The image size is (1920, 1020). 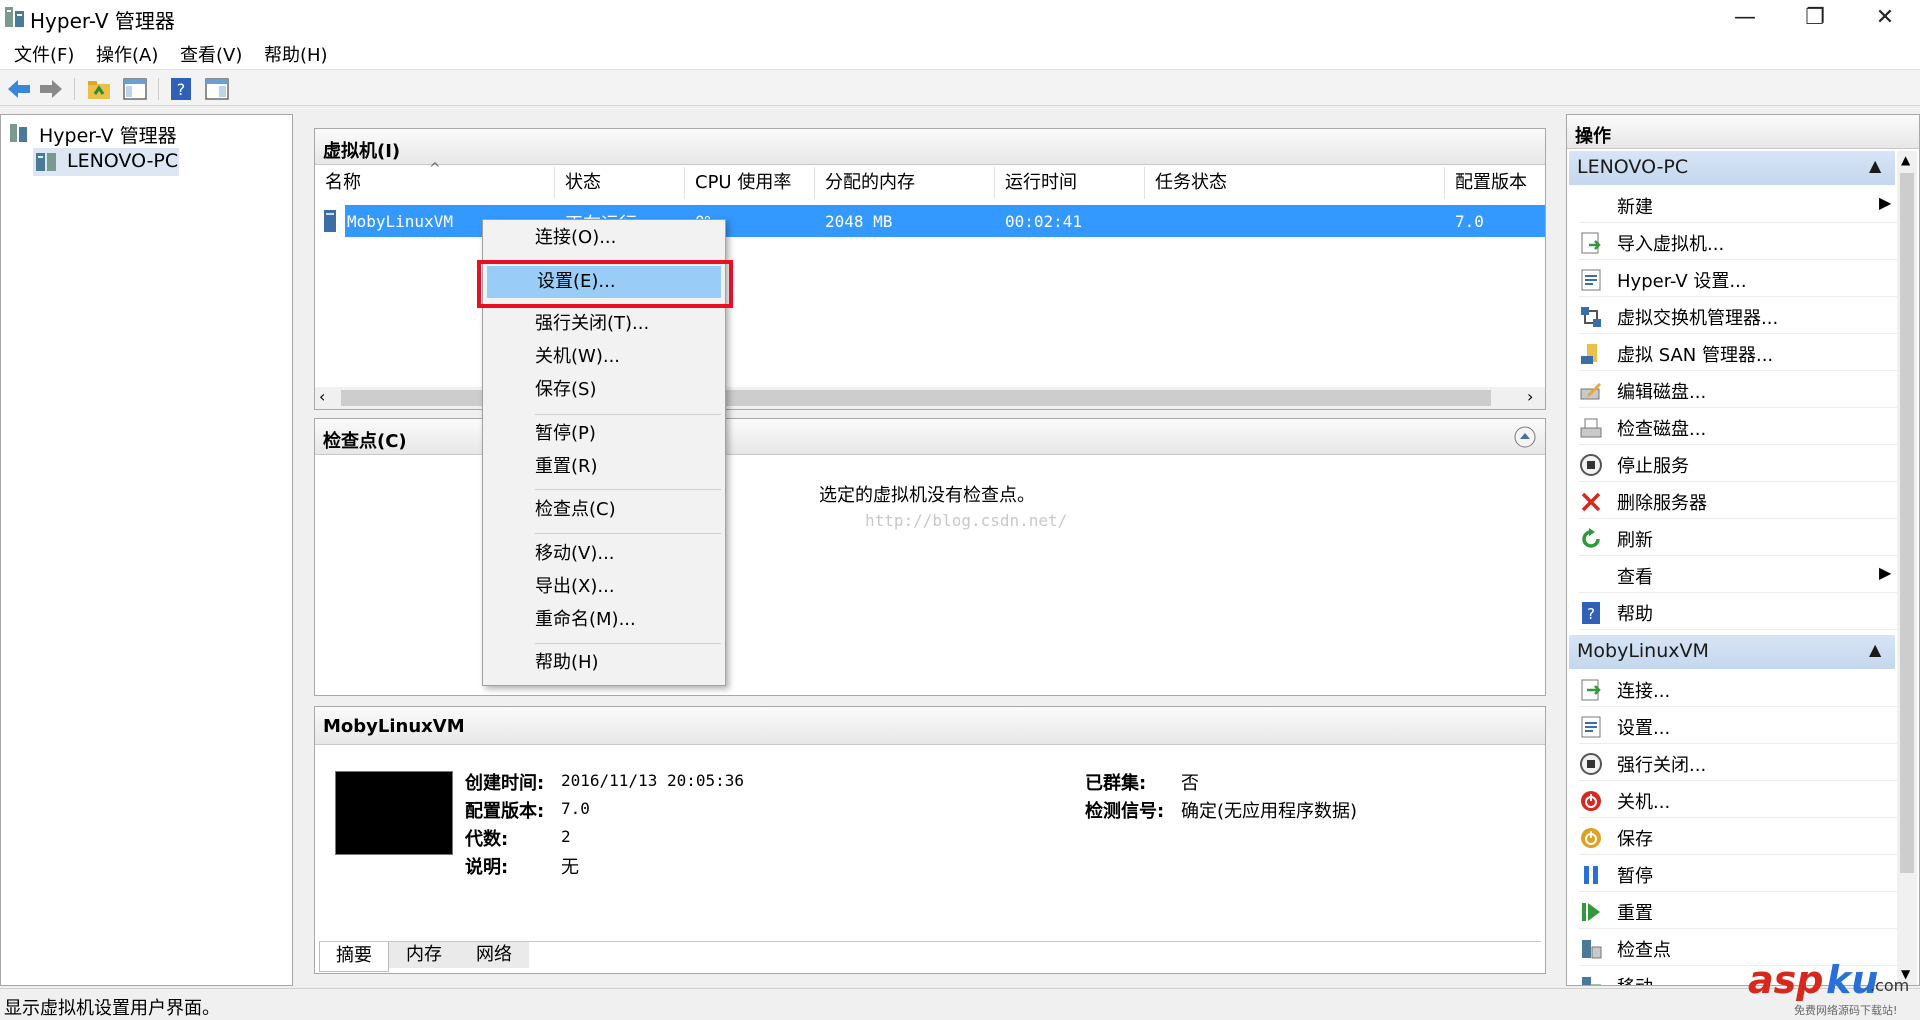 I want to click on tab-memory: 内存, so click(x=424, y=955).